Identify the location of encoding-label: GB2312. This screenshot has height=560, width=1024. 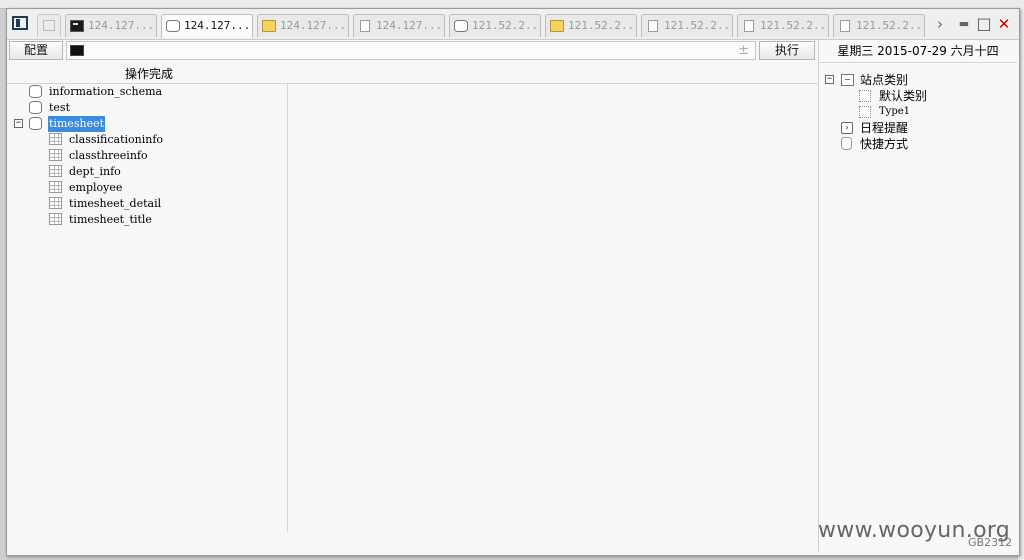
(990, 542).